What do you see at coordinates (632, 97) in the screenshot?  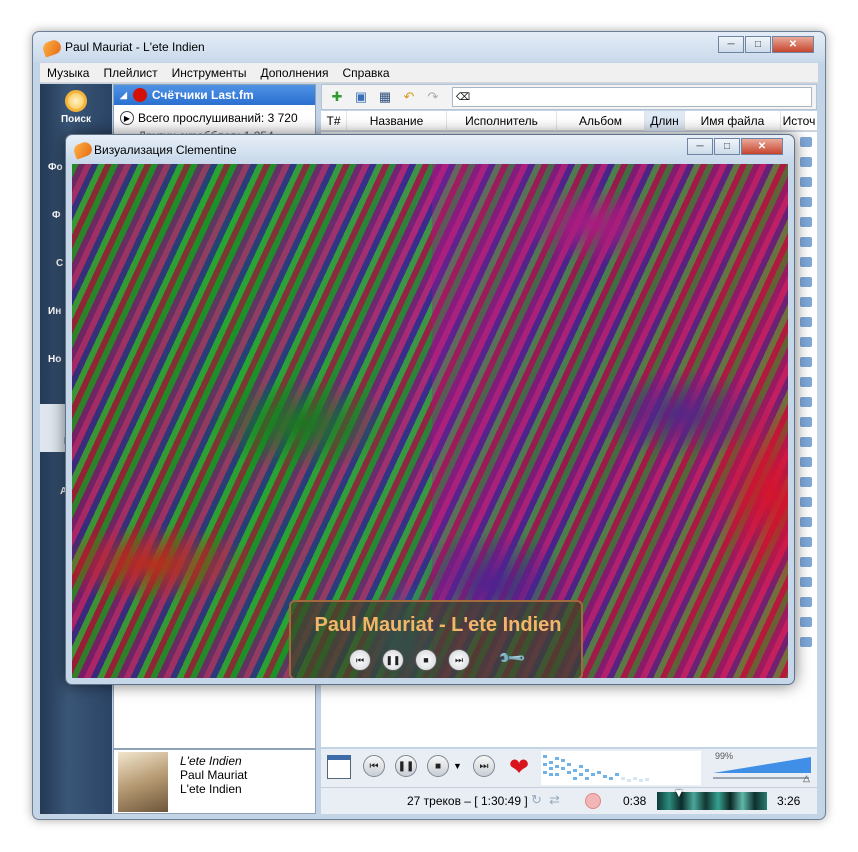 I see `playlist-filter-input: ⌫` at bounding box center [632, 97].